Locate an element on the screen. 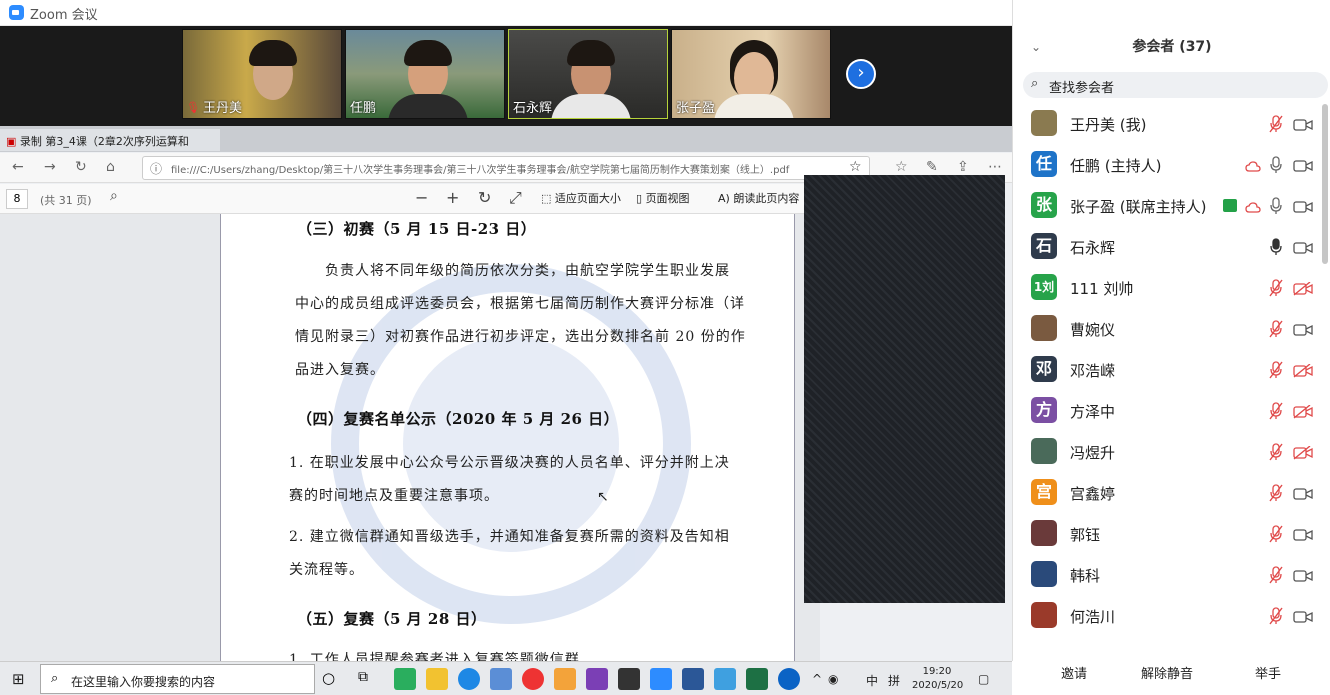 This screenshot has width=1330, height=695. next-page-button: › is located at coordinates (861, 74).